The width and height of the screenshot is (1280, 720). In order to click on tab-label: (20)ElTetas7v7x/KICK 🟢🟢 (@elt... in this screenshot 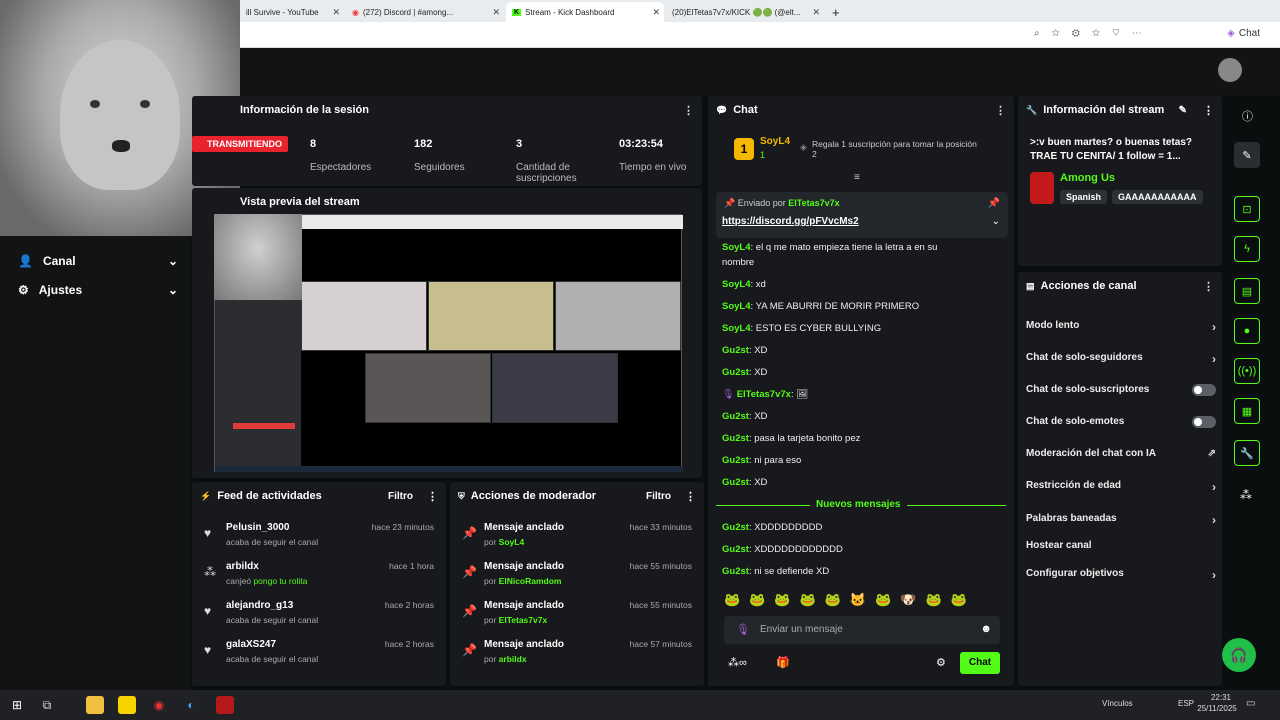, I will do `click(736, 12)`.